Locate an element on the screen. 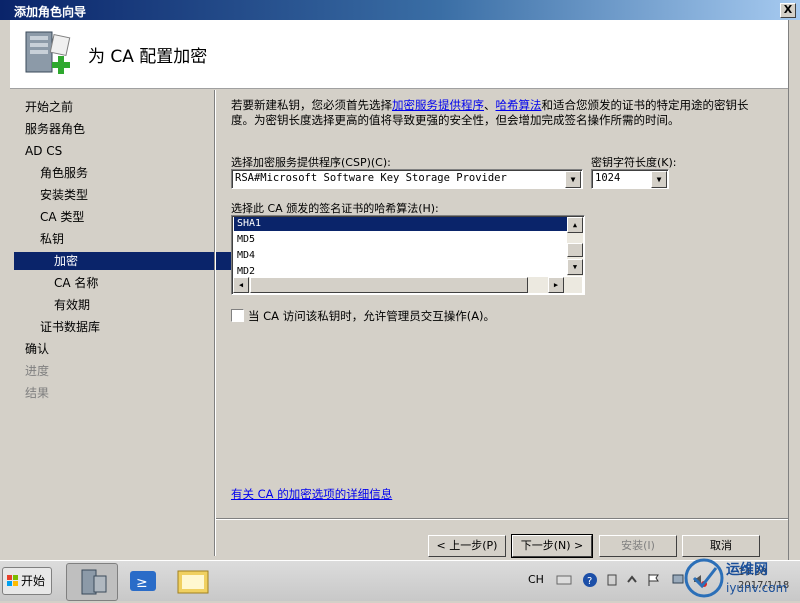 The image size is (800, 603). window-title: 添加角色向导 is located at coordinates (50, 12).